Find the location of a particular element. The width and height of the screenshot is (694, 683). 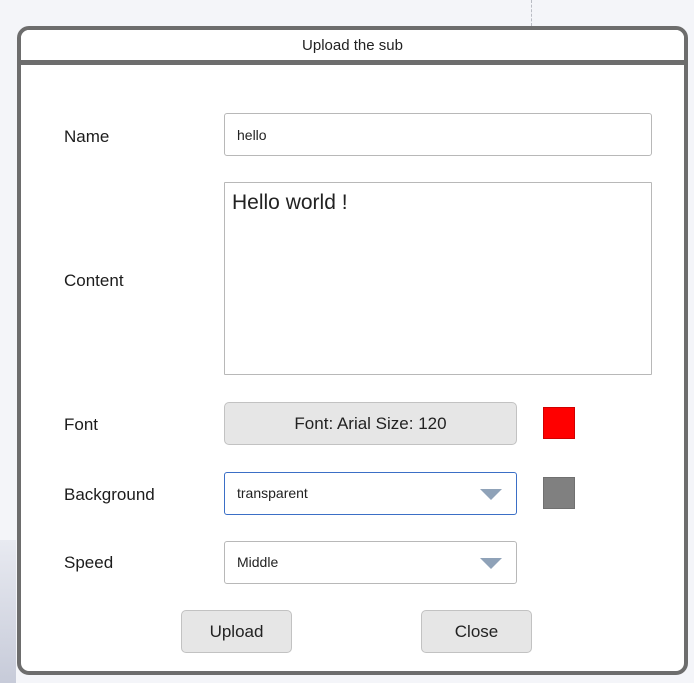

backdrop-divider is located at coordinates (531, 13).